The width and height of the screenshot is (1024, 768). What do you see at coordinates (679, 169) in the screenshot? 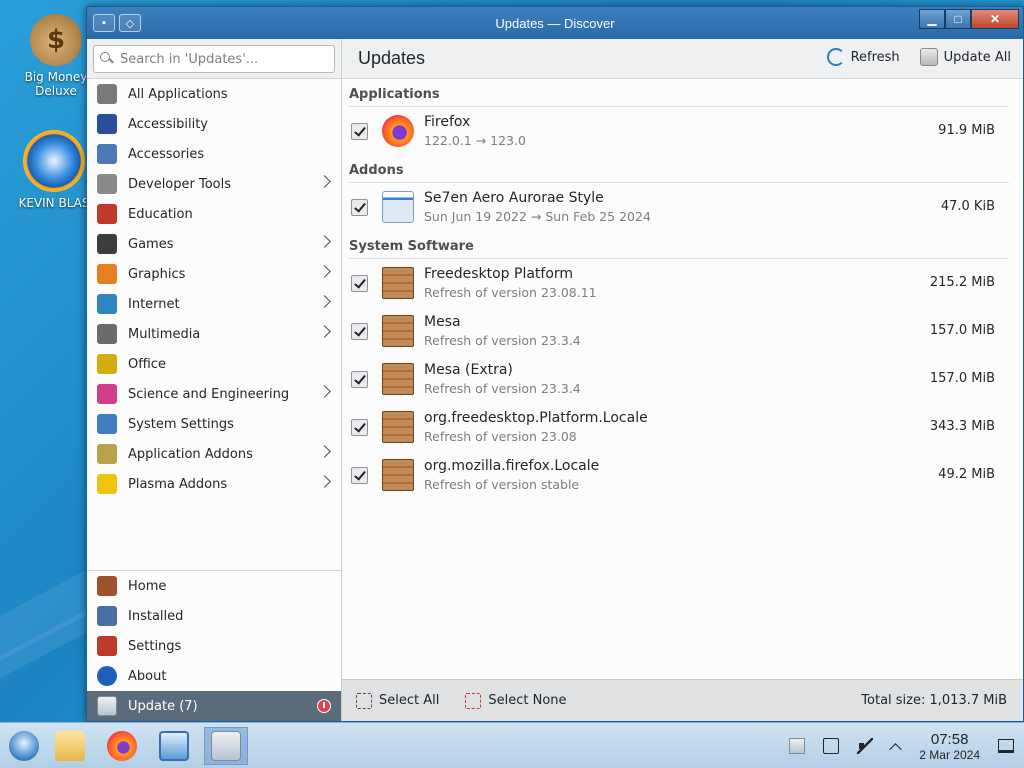
I see `section-header: Addons` at bounding box center [679, 169].